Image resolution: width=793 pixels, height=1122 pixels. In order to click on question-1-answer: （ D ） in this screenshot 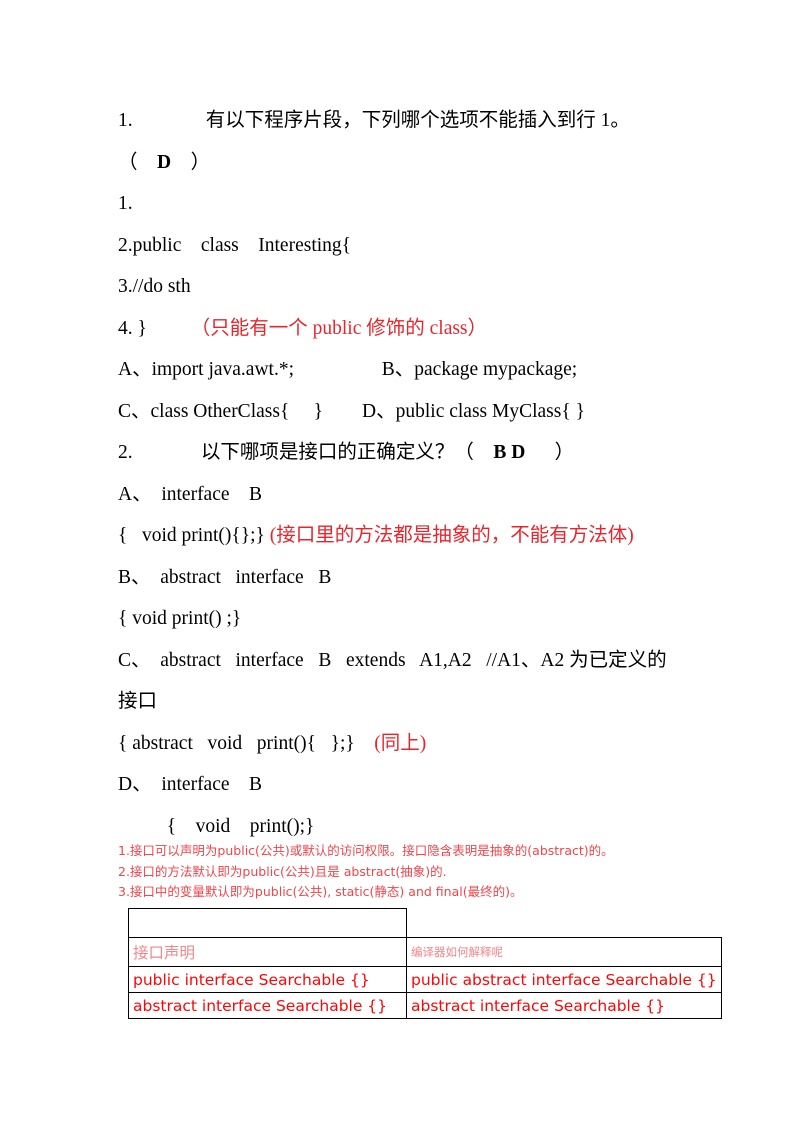, I will do `click(405, 163)`.